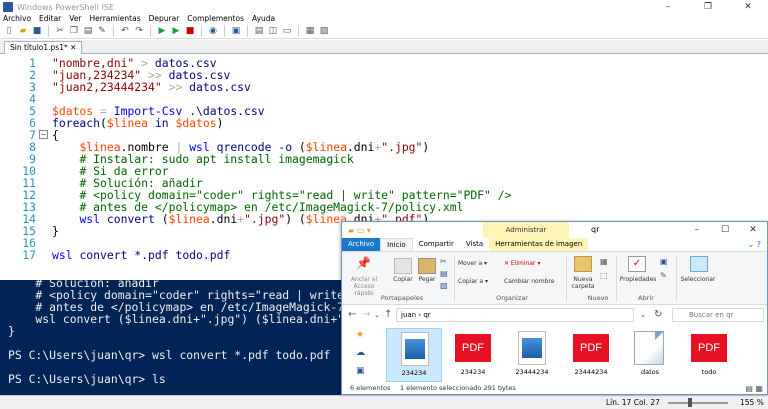 This screenshot has height=409, width=768. What do you see at coordinates (539, 244) in the screenshot?
I see `tab-herramientas-imagen: Herramientas de imagen` at bounding box center [539, 244].